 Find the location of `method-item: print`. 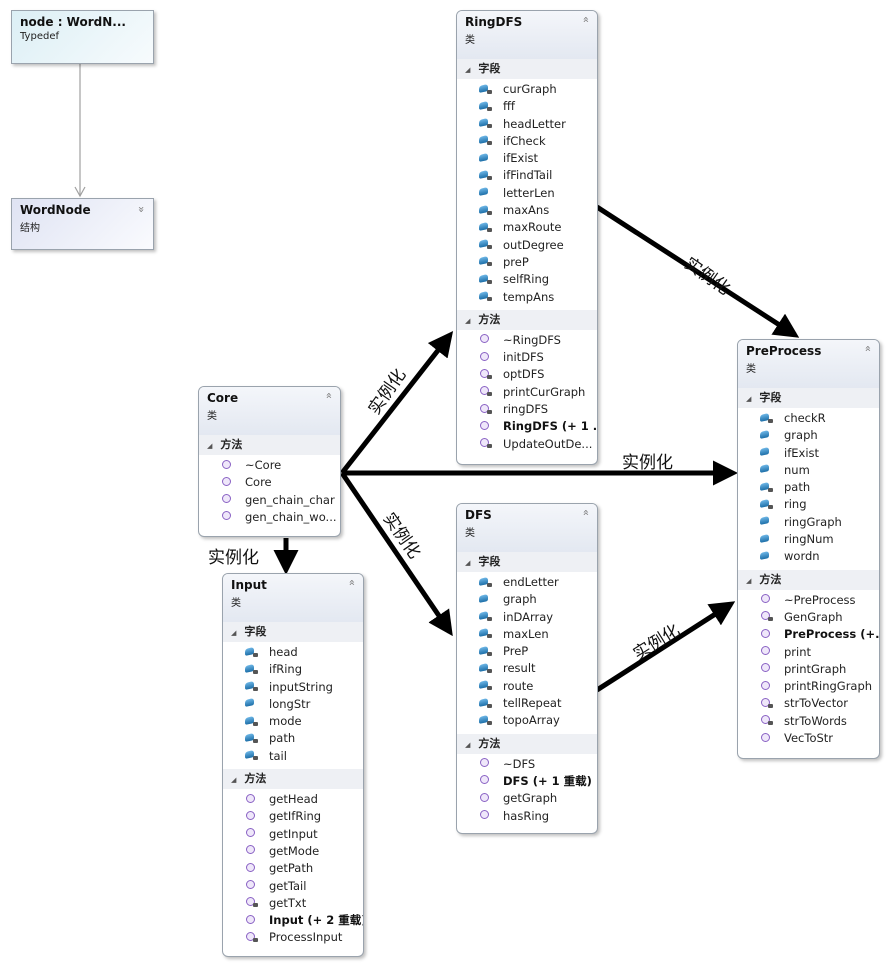

method-item: print is located at coordinates (808, 652).